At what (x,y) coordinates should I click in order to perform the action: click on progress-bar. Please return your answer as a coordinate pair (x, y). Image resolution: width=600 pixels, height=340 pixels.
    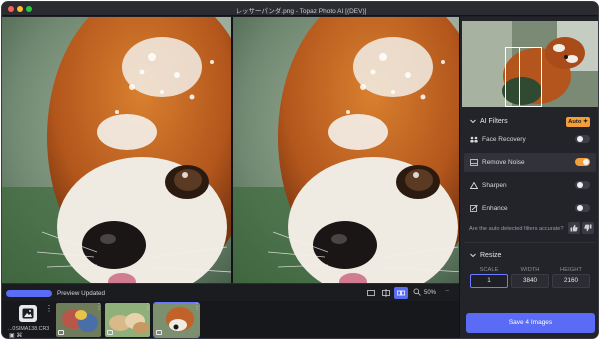
    Looking at the image, I should click on (29, 293).